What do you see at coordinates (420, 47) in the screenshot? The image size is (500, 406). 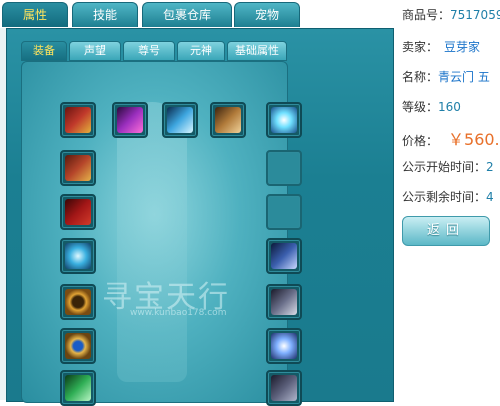 I see `seller-label: 卖家：` at bounding box center [420, 47].